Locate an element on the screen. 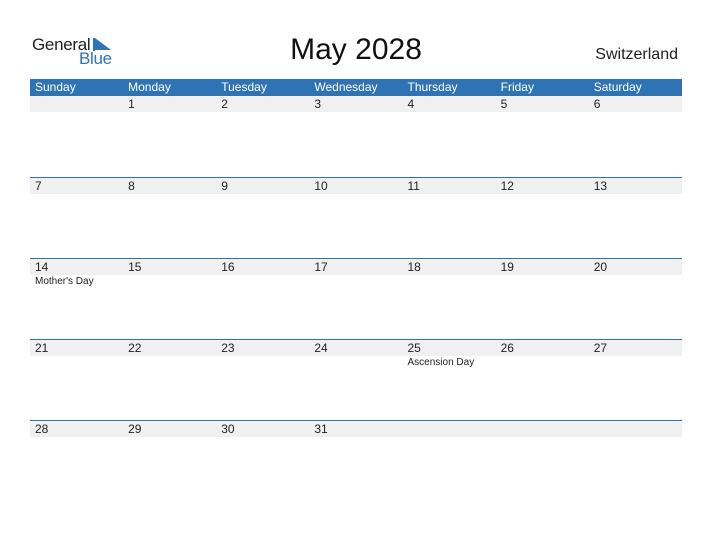  holiday-label: Mother's Day is located at coordinates (64, 281).